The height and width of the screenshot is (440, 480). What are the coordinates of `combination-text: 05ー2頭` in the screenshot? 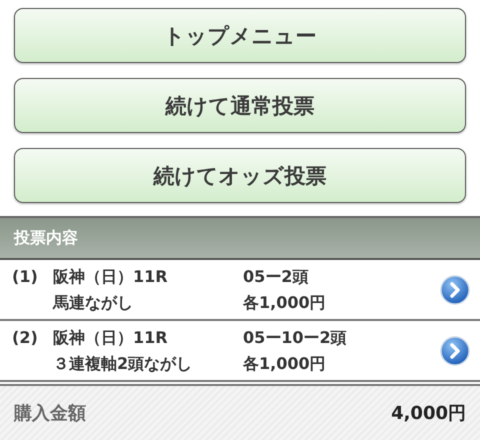 It's located at (276, 276).